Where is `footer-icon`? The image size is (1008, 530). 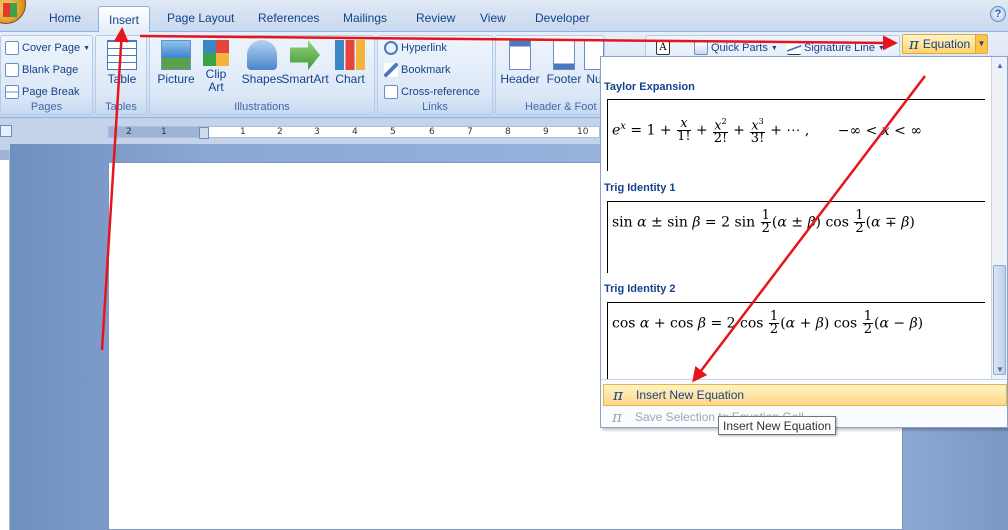 footer-icon is located at coordinates (564, 55).